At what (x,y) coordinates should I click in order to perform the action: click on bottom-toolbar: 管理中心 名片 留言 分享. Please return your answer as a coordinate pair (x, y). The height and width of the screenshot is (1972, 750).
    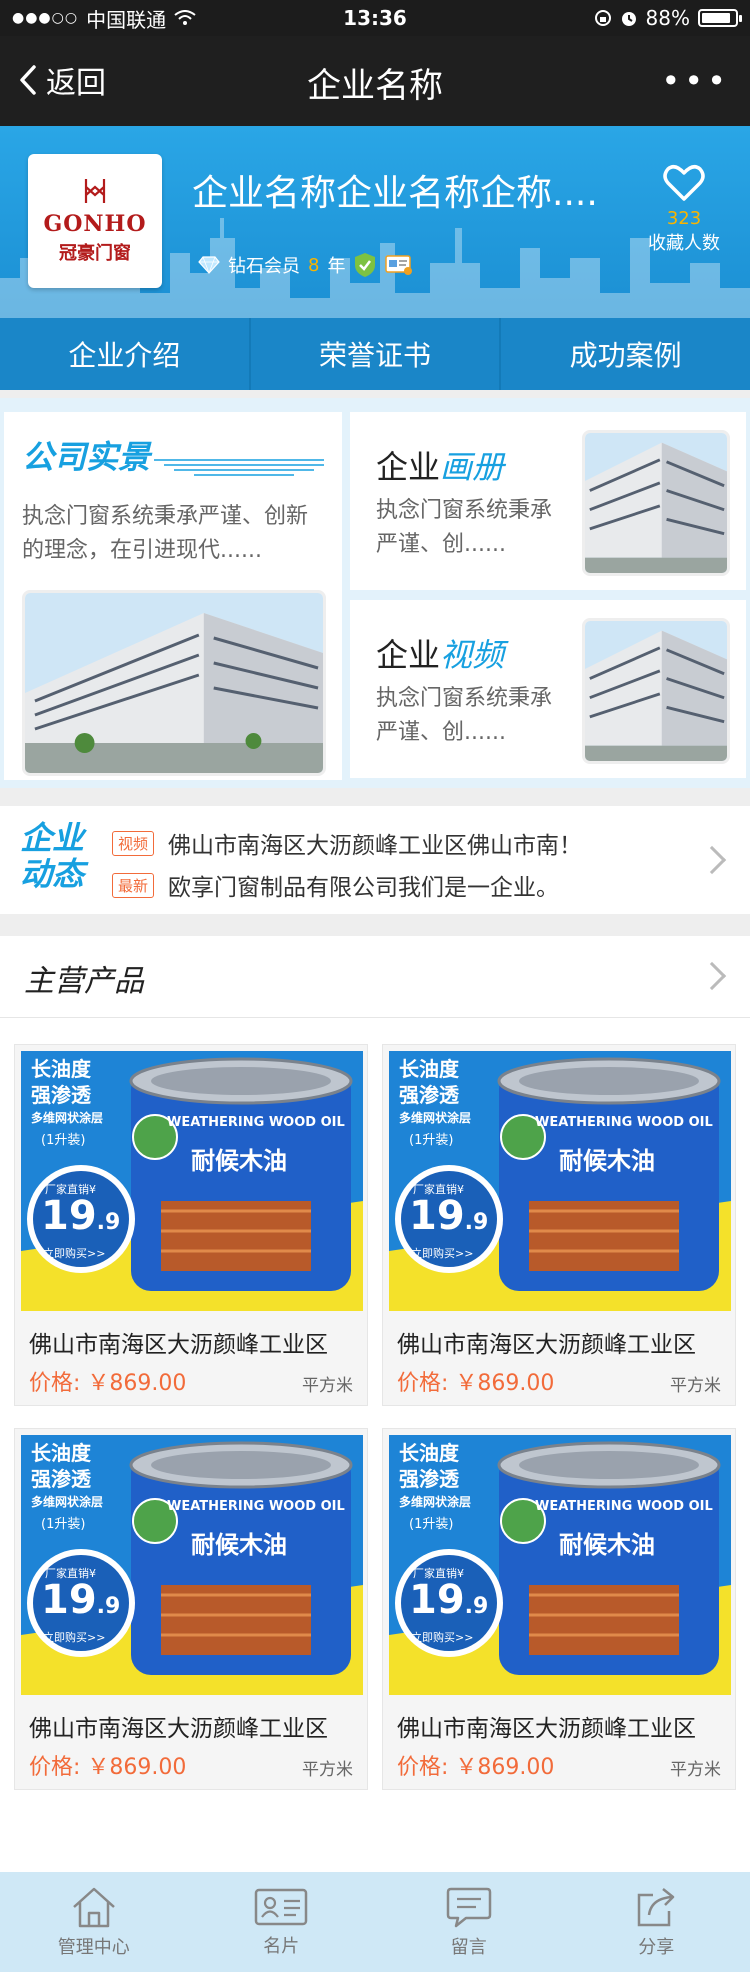
    Looking at the image, I should click on (375, 1922).